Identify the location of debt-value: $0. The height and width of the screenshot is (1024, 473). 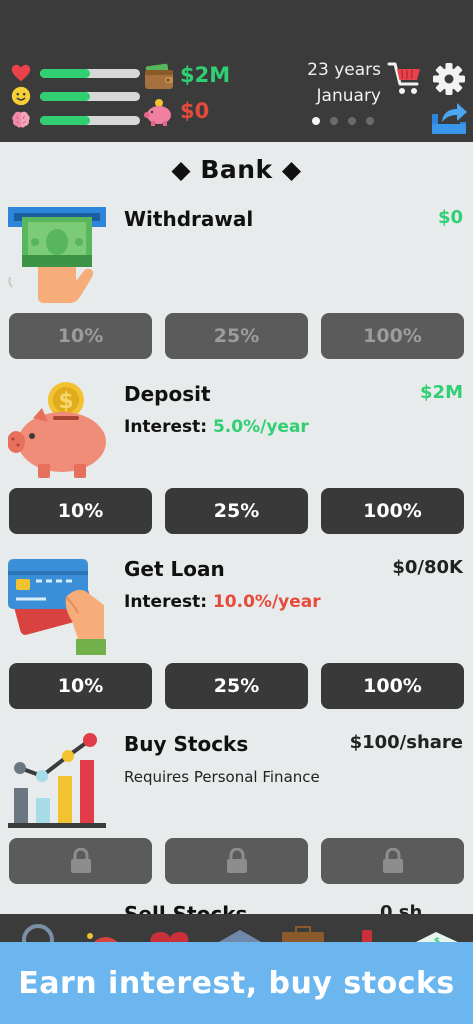
(195, 111).